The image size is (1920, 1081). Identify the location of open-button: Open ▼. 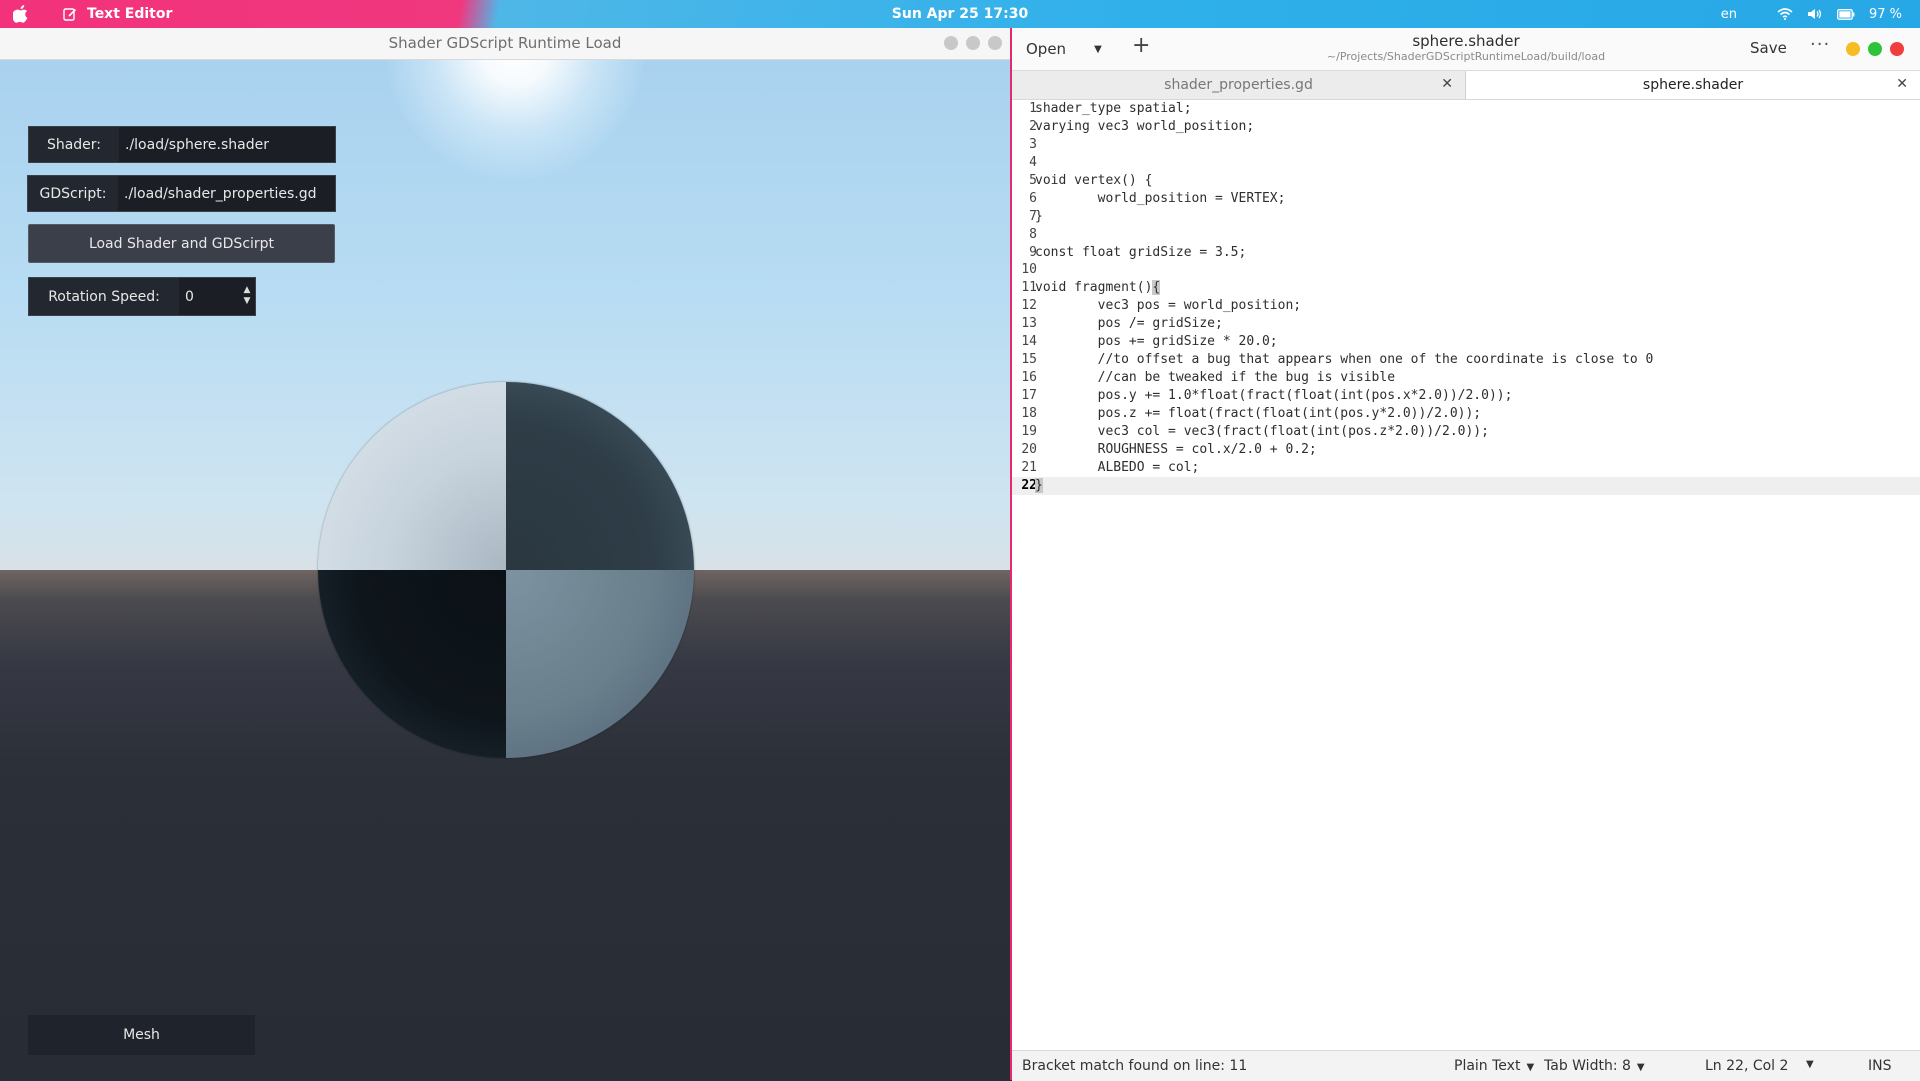
(1064, 49).